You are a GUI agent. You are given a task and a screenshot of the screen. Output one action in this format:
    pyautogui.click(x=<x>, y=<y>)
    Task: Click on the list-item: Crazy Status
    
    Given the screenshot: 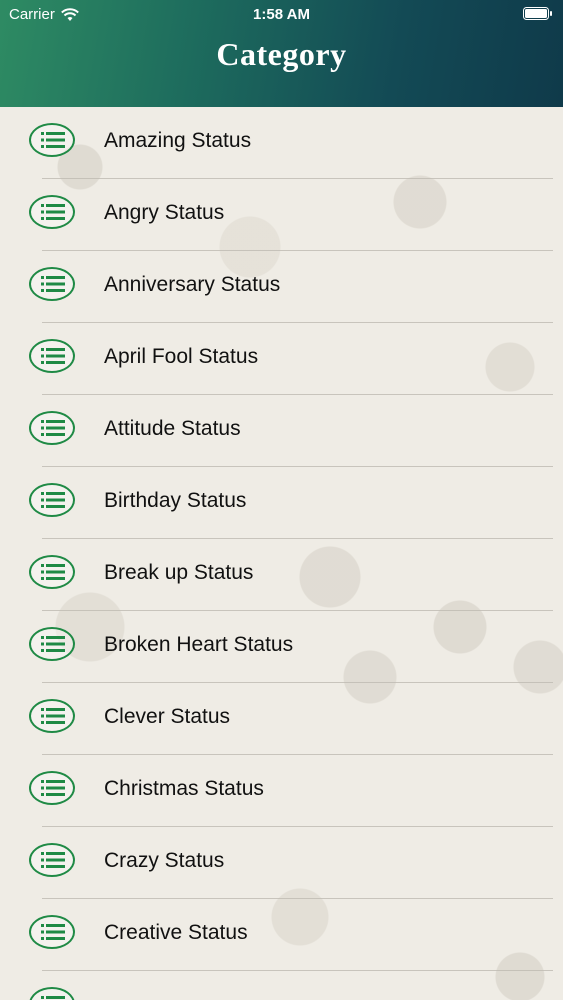 What is the action you would take?
    pyautogui.click(x=281, y=863)
    